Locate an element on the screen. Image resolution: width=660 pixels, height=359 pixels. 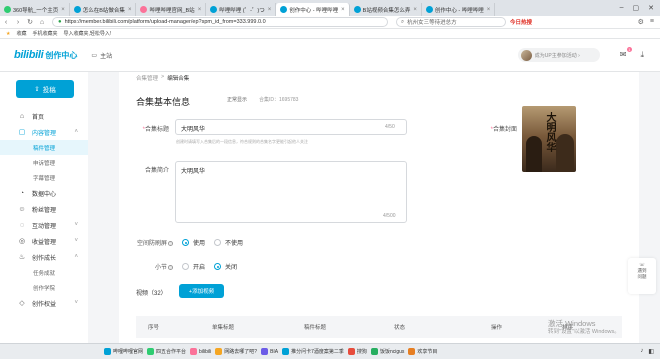
breadcrumb: 合集管理 > 编辑合集 is located at coordinates (162, 78).